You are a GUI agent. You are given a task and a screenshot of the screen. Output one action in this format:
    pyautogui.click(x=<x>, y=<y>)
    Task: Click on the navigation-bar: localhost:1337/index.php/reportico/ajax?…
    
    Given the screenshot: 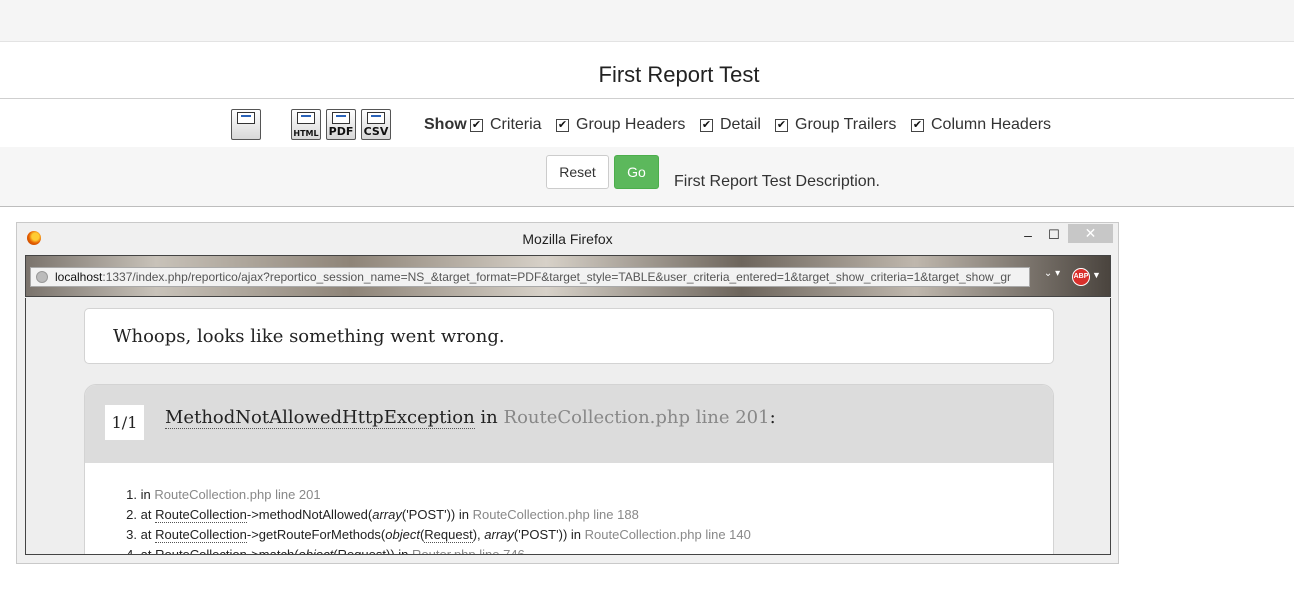 What is the action you would take?
    pyautogui.click(x=568, y=276)
    